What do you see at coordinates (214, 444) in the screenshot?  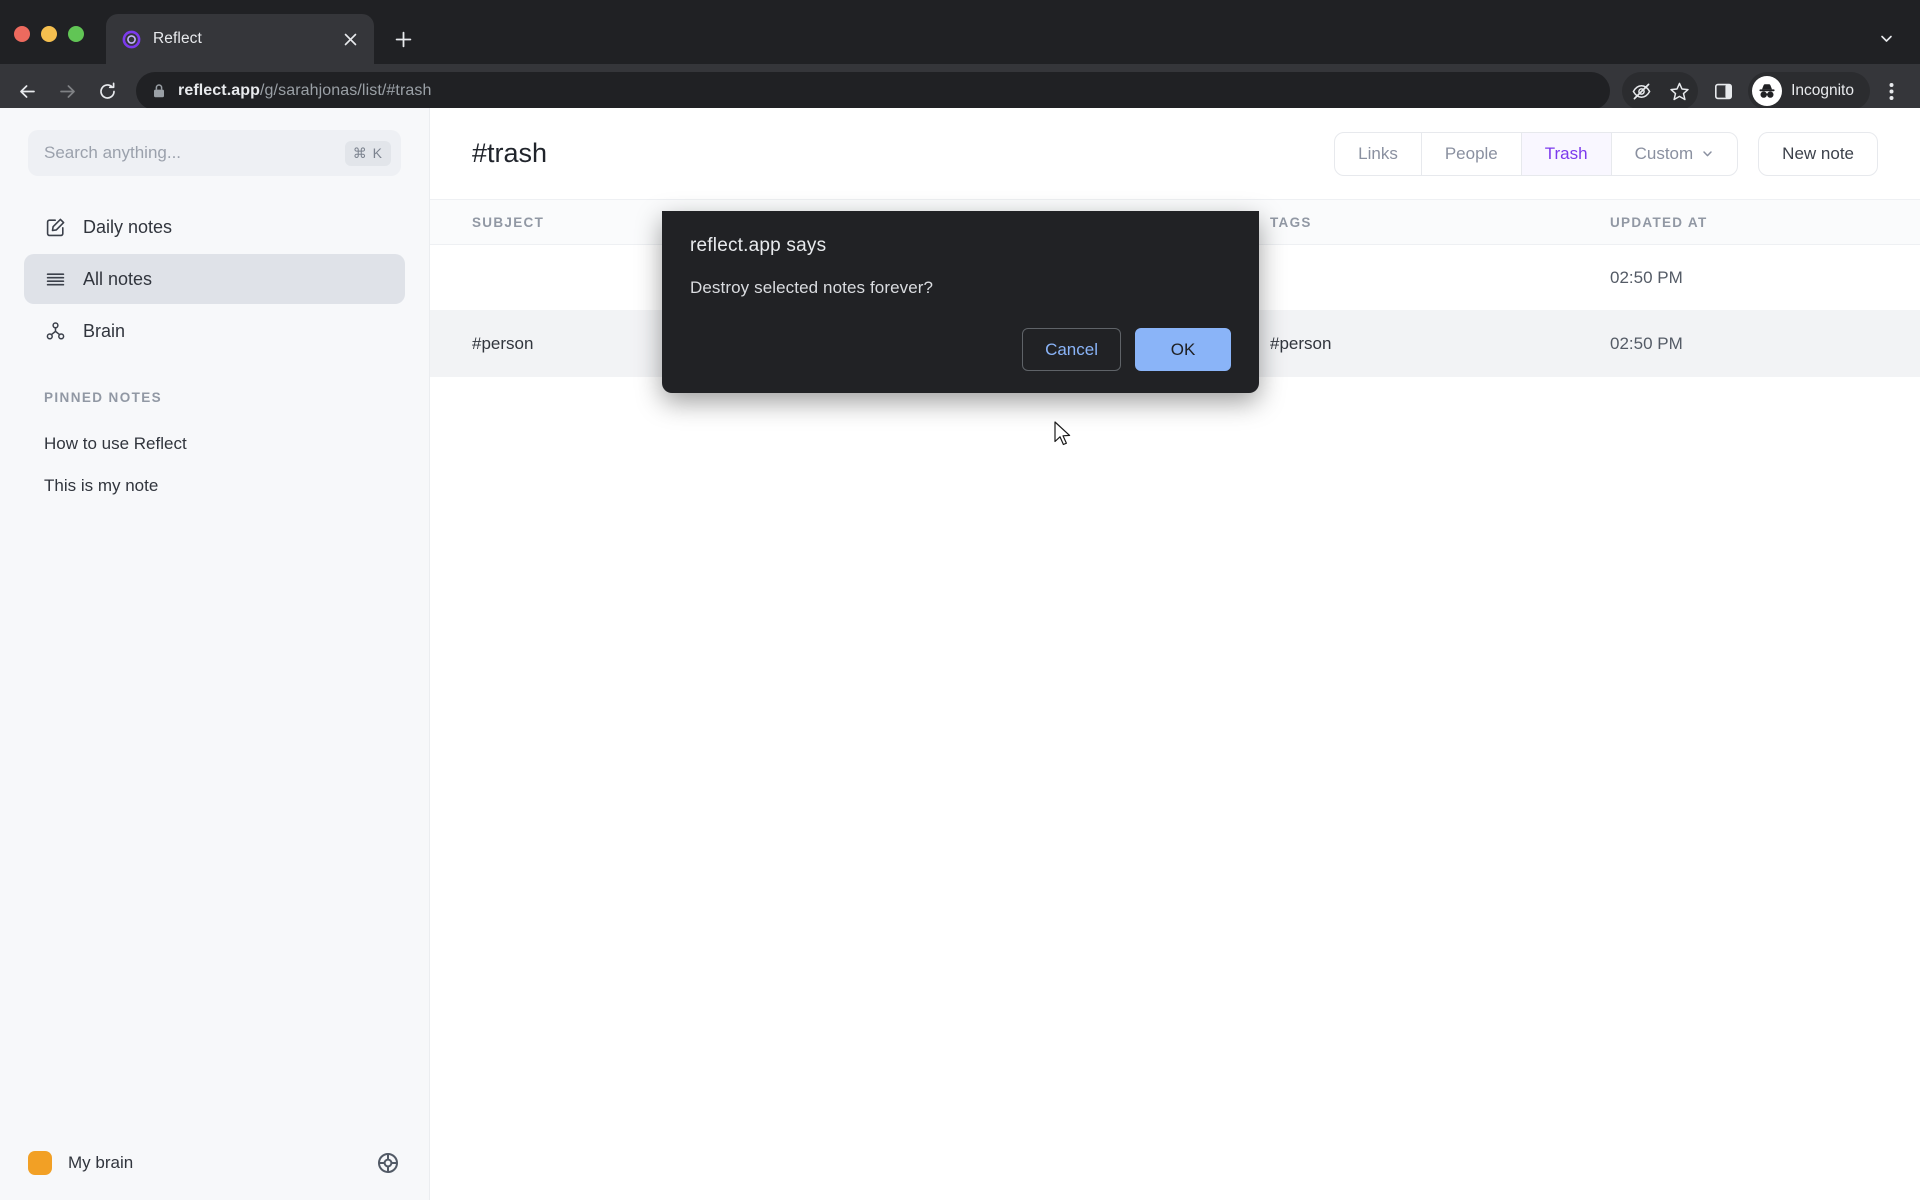 I see `pinned-note-item: How to use Reflect` at bounding box center [214, 444].